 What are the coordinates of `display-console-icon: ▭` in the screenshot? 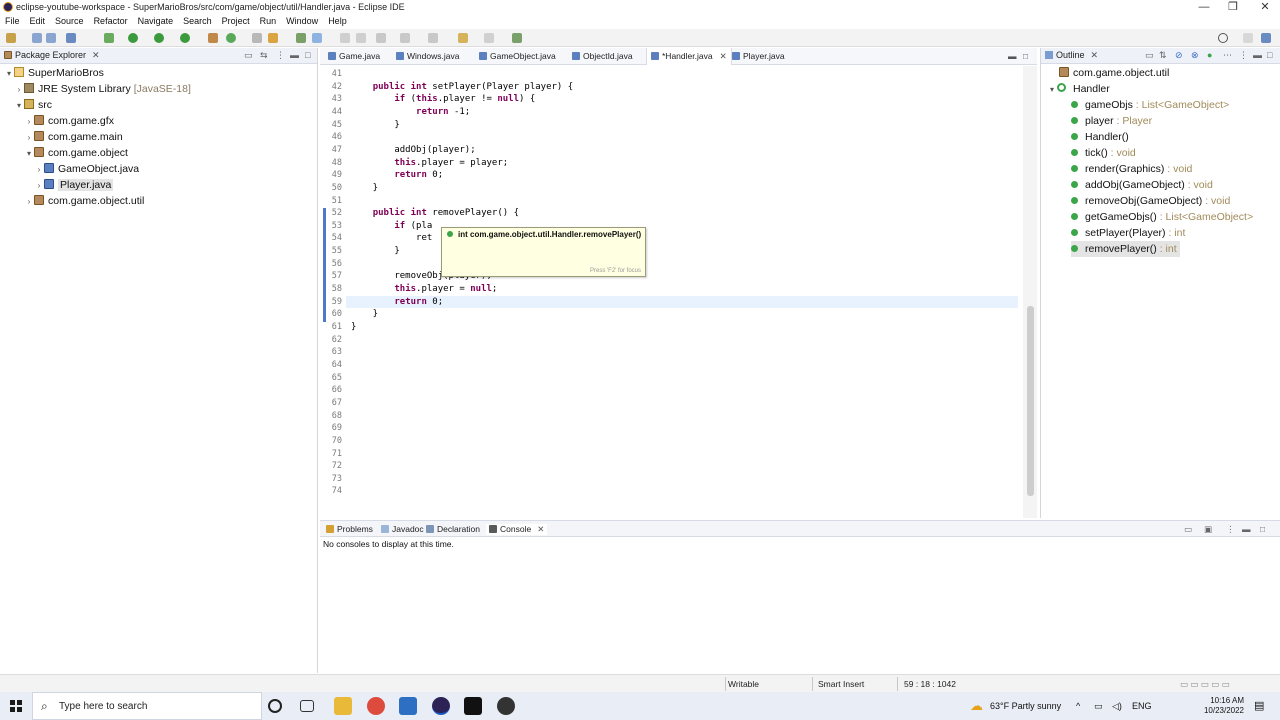 It's located at (1188, 529).